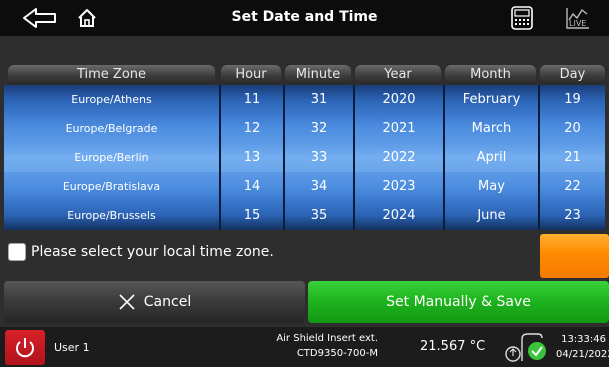 The width and height of the screenshot is (609, 367). Describe the element at coordinates (398, 74) in the screenshot. I see `header-year: Year` at that location.